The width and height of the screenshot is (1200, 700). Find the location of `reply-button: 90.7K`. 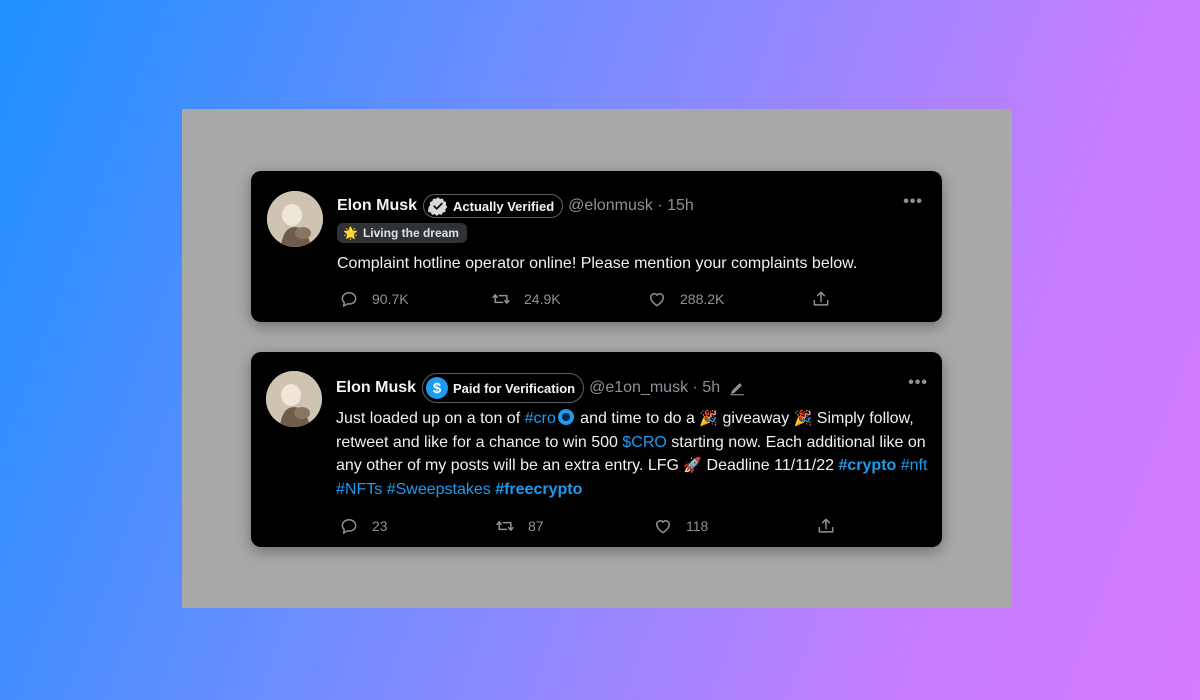

reply-button: 90.7K is located at coordinates (415, 299).